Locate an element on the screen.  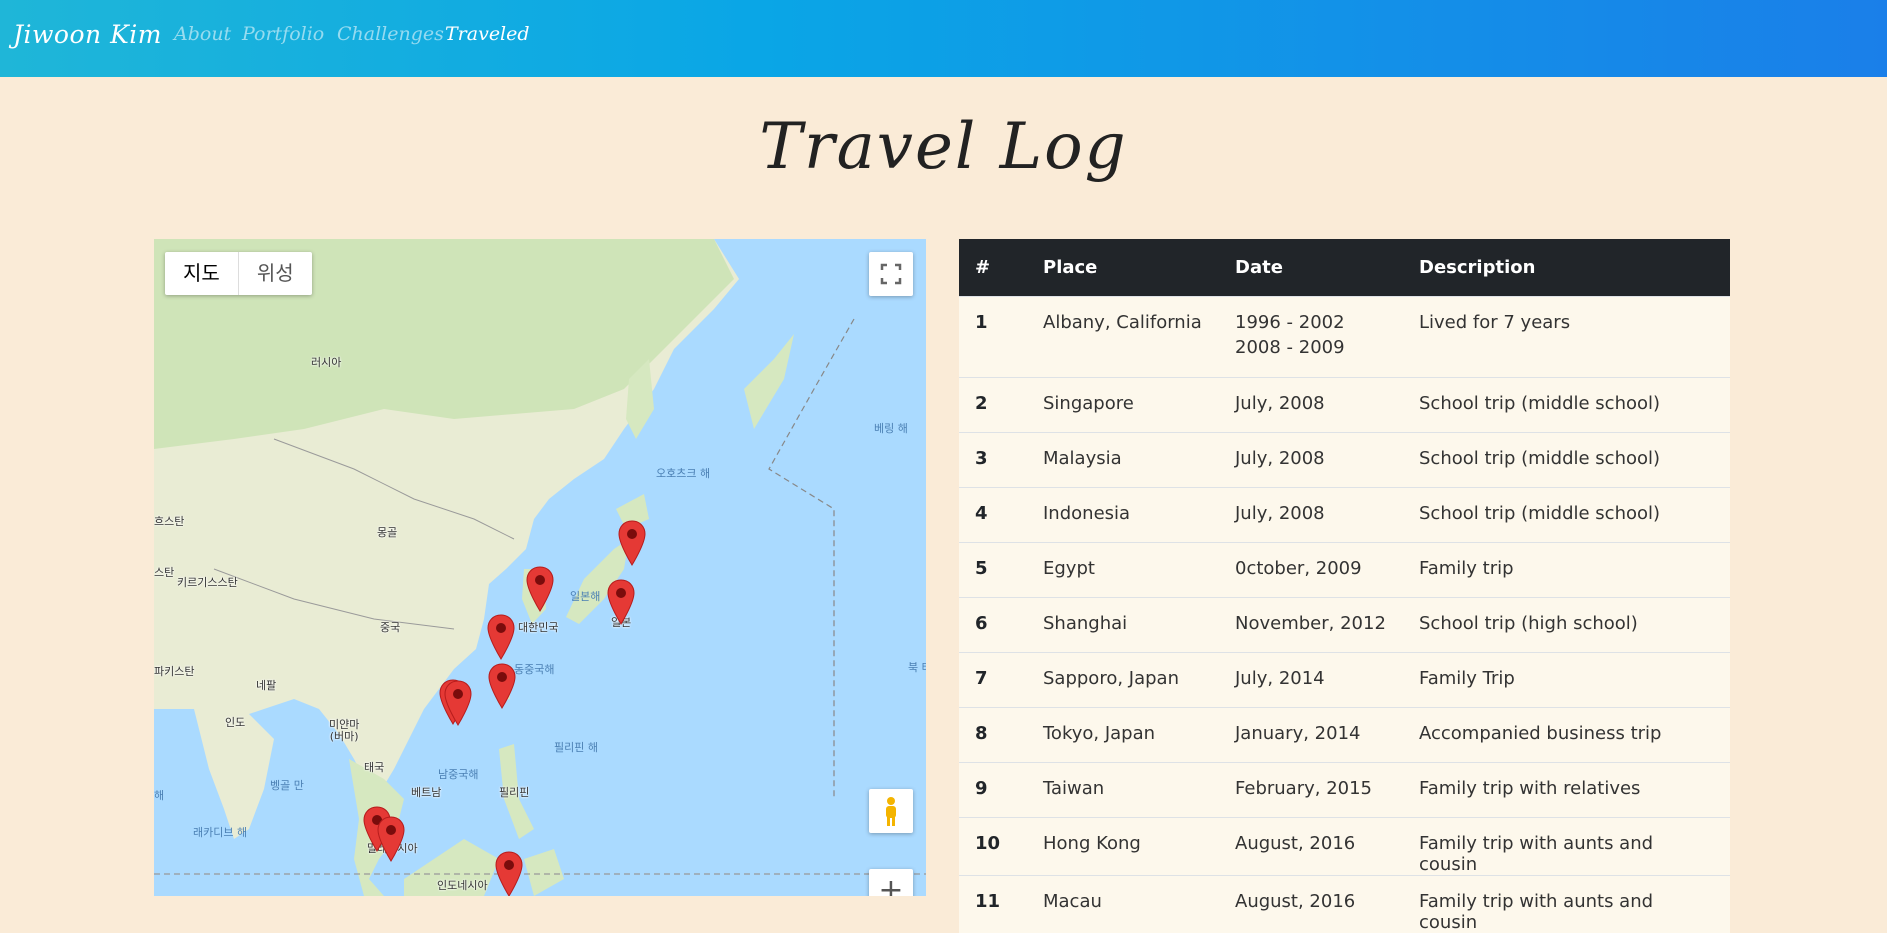
nav-link-about: About is located at coordinates (202, 34).